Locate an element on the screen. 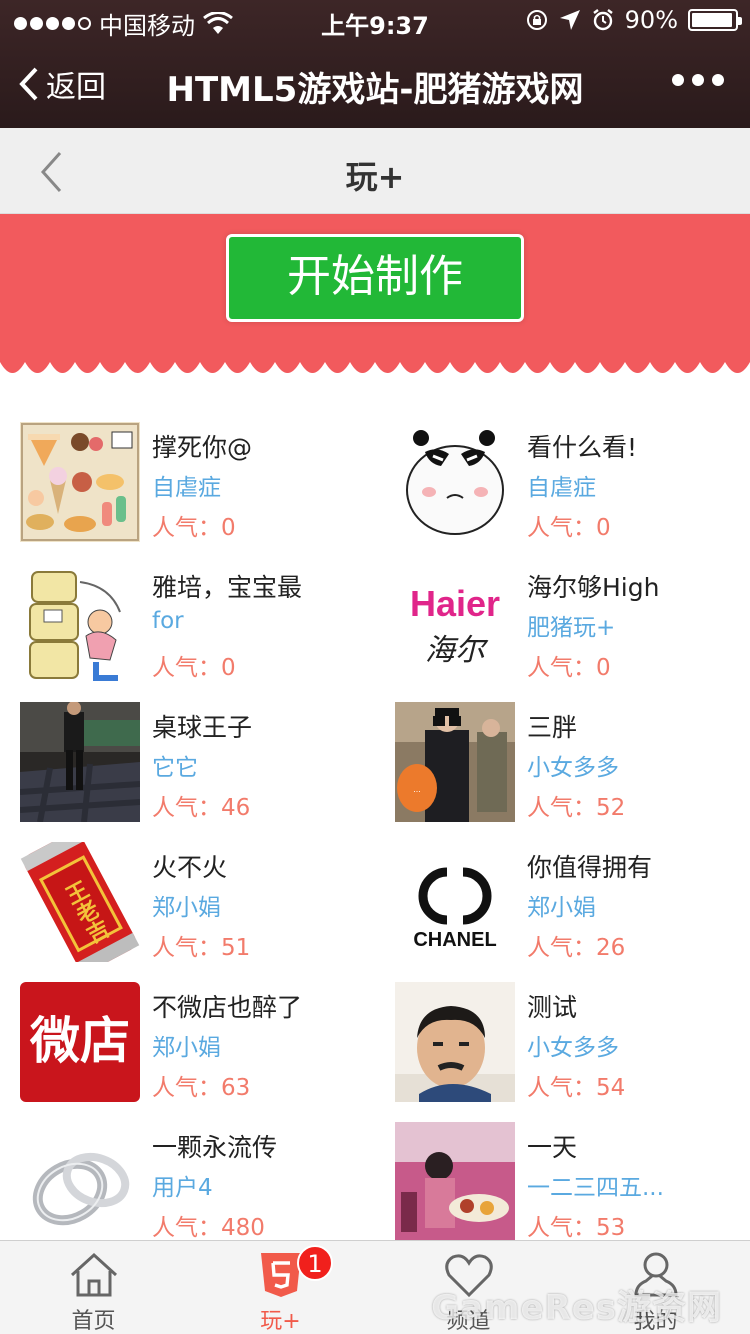 The image size is (750, 1334). card-popularity: 人气：480 is located at coordinates (208, 1225).